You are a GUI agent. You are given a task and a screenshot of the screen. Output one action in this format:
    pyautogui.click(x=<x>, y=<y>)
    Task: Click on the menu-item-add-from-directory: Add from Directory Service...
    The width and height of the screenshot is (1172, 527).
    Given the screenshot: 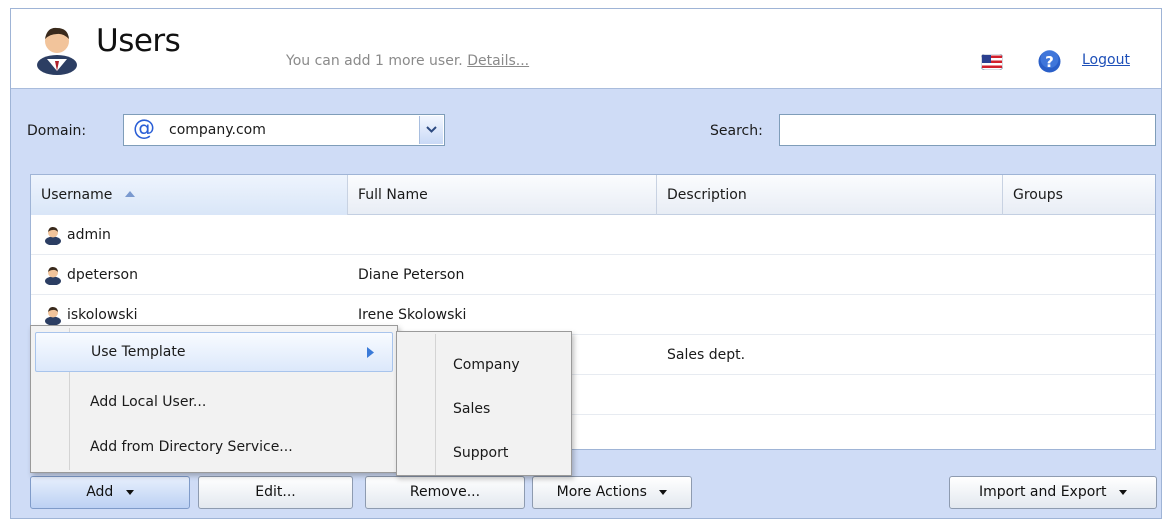 What is the action you would take?
    pyautogui.click(x=214, y=447)
    